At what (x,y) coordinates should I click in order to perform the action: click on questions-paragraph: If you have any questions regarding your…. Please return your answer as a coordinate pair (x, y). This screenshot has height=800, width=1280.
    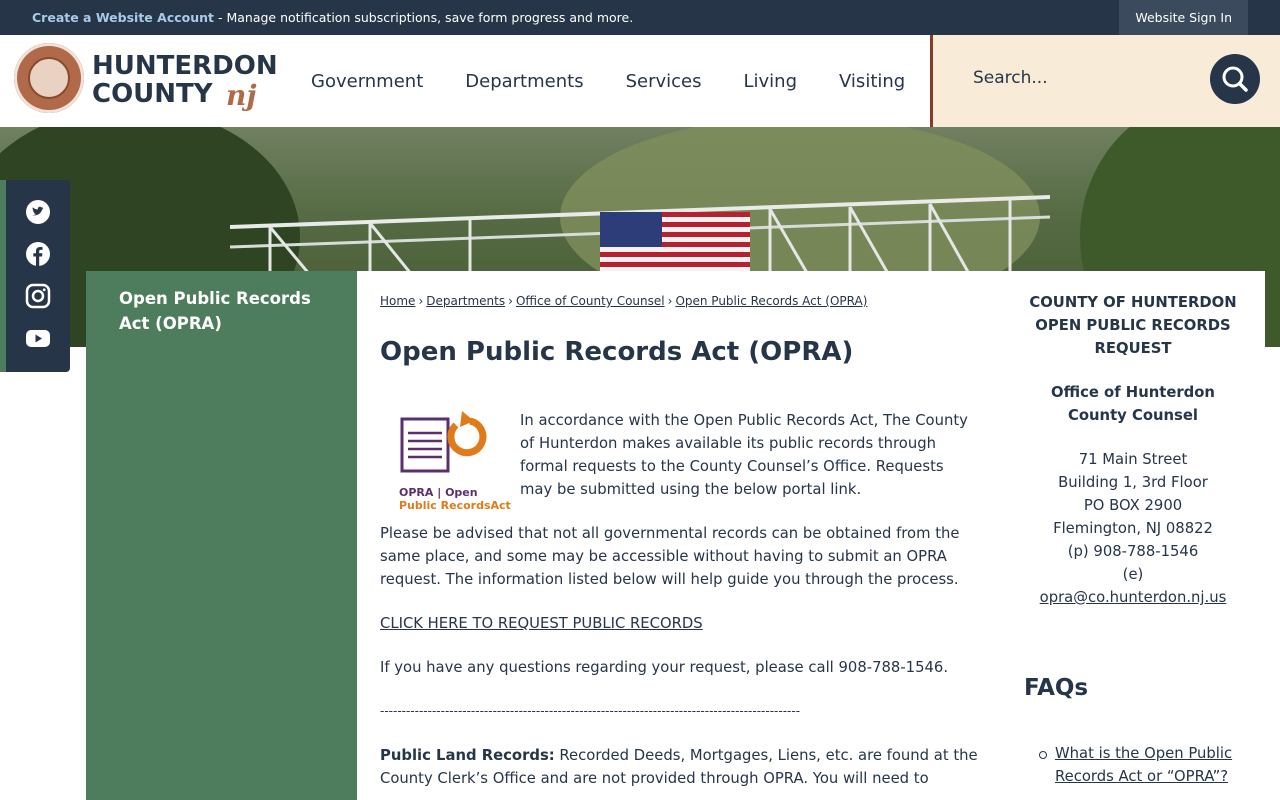
    Looking at the image, I should click on (664, 667).